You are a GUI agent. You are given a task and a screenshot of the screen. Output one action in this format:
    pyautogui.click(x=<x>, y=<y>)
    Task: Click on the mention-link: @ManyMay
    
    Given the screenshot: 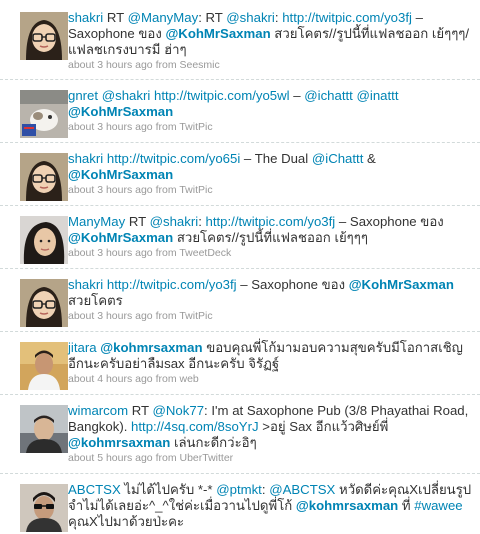 What is the action you would take?
    pyautogui.click(x=163, y=17)
    